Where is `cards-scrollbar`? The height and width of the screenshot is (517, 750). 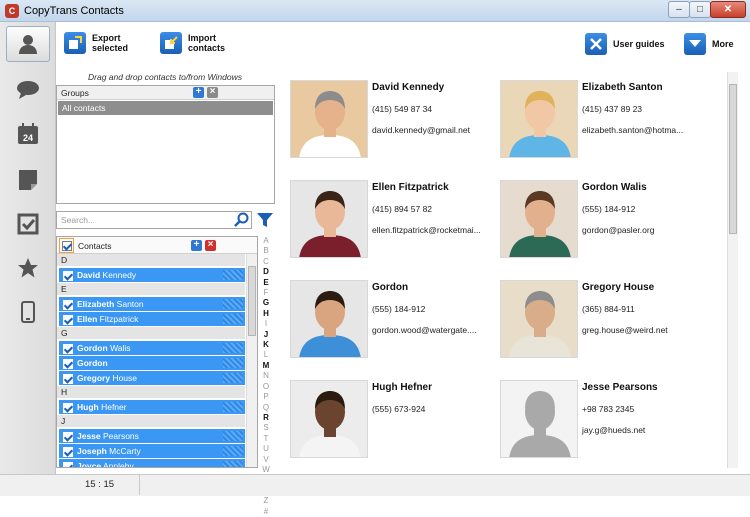
cards-scrollbar is located at coordinates (732, 270).